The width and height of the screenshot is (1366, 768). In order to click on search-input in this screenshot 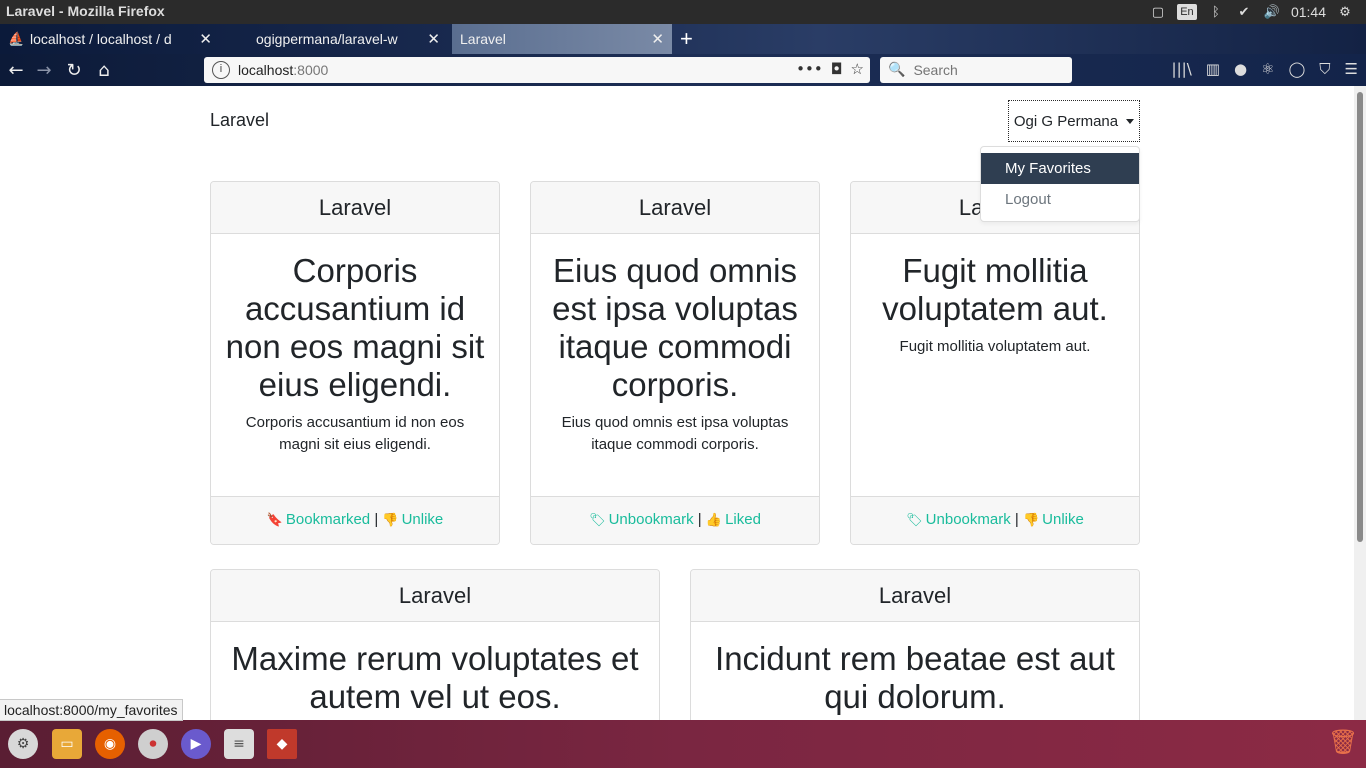, I will do `click(988, 70)`.